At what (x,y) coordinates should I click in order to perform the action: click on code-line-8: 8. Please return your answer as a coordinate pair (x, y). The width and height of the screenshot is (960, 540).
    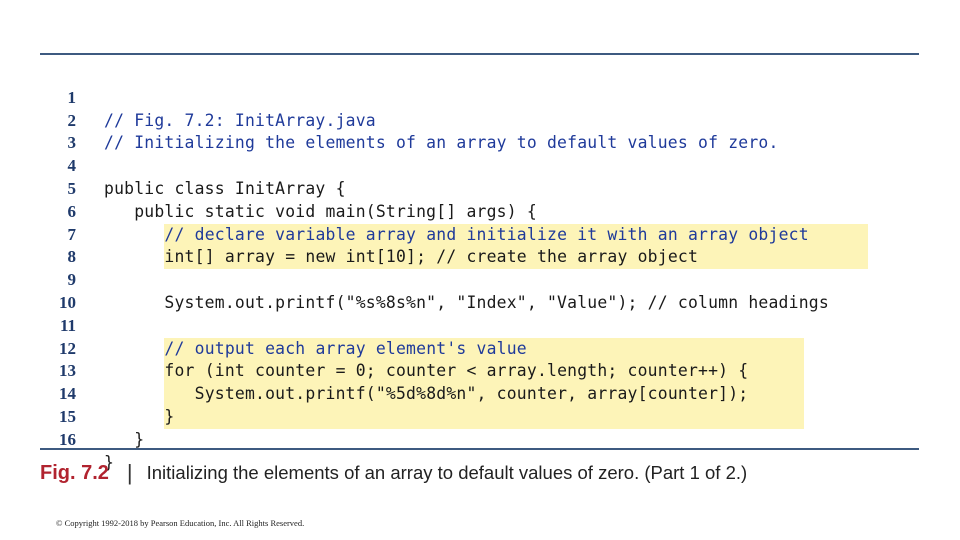
    Looking at the image, I should click on (479, 245).